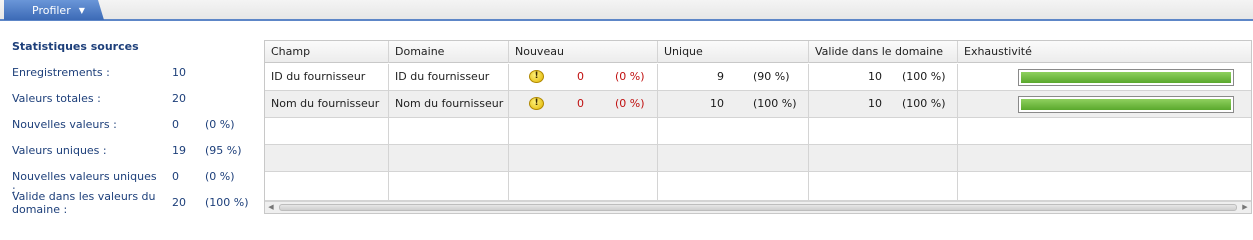  Describe the element at coordinates (1104, 52) in the screenshot. I see `col-header-exhaustivite: Exhaustivité` at that location.